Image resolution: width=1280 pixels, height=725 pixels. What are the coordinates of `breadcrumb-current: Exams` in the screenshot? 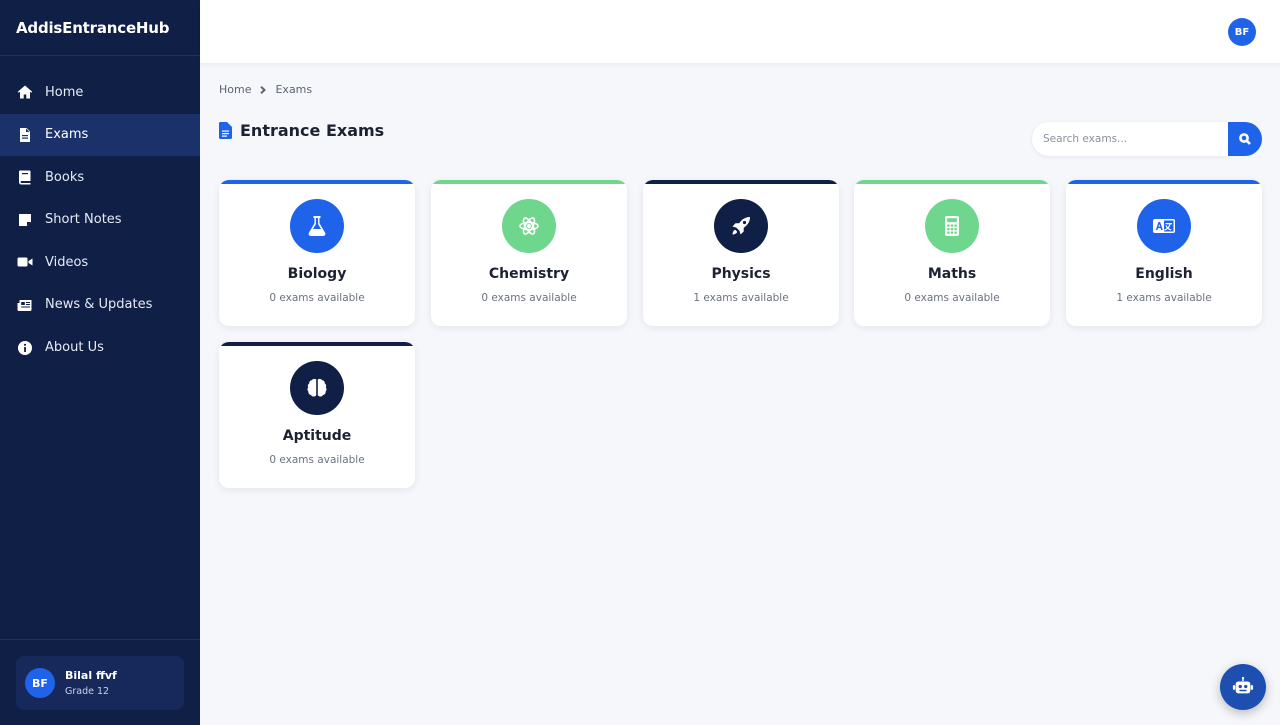 It's located at (294, 89).